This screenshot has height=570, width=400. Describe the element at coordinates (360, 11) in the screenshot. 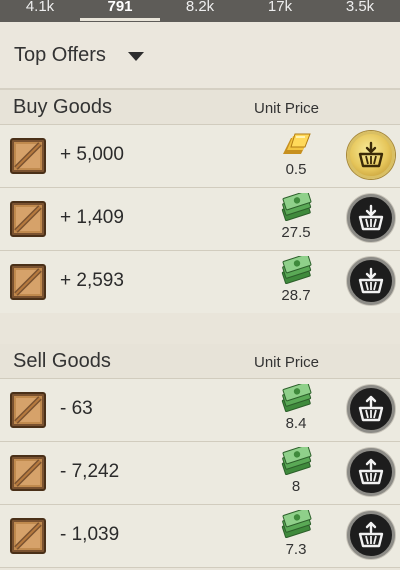

I see `tab-5: 3.5k` at that location.